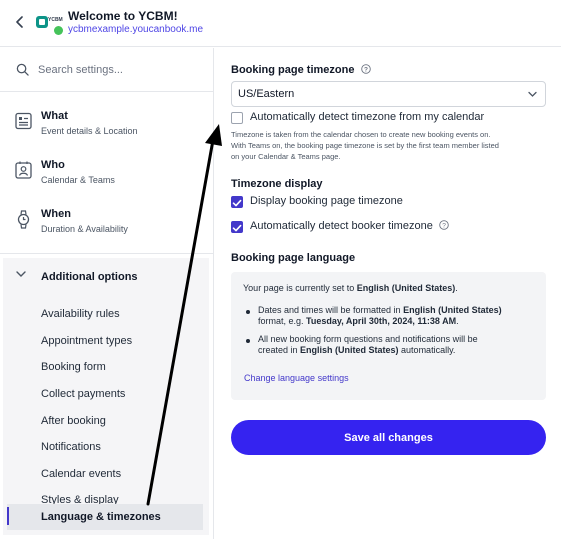 The image size is (561, 539). I want to click on additional-options-toggle: Additional options, so click(106, 274).